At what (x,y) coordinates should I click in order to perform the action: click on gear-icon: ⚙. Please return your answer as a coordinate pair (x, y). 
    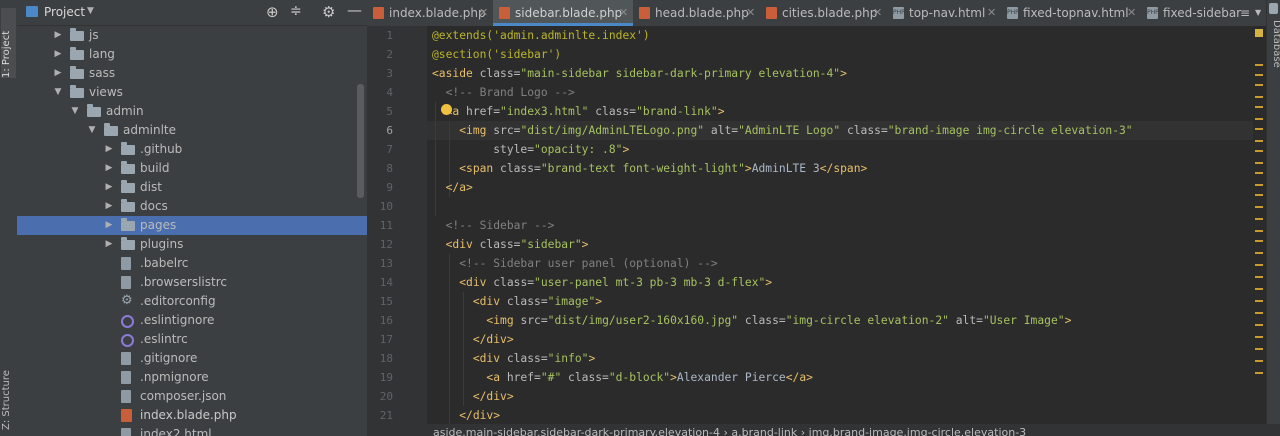
    Looking at the image, I should click on (328, 12).